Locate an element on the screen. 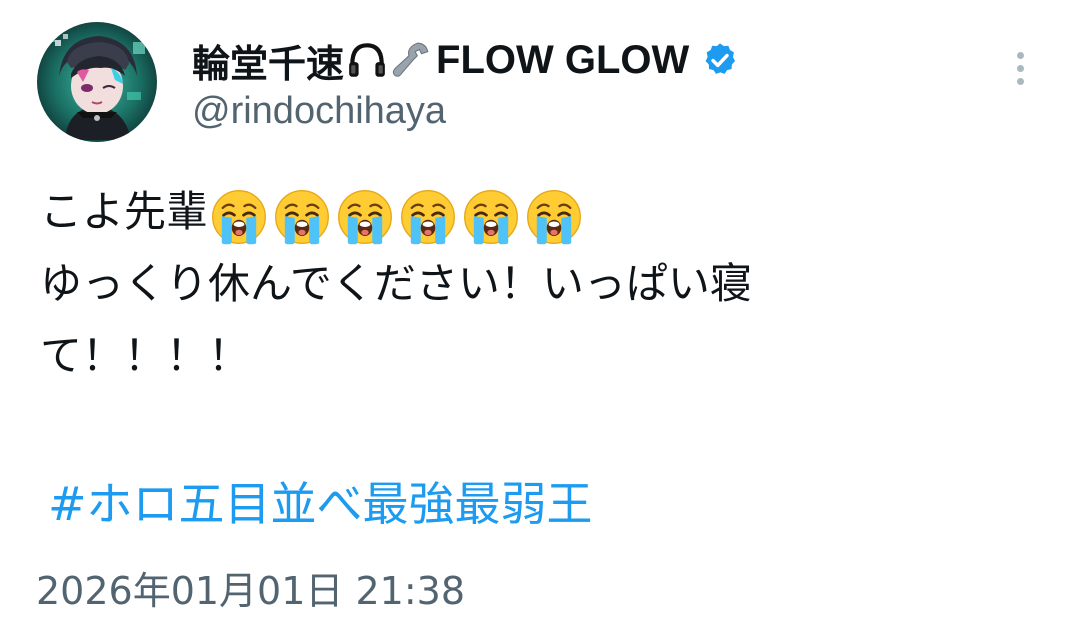 The width and height of the screenshot is (1080, 623). emoji-row is located at coordinates (399, 215).